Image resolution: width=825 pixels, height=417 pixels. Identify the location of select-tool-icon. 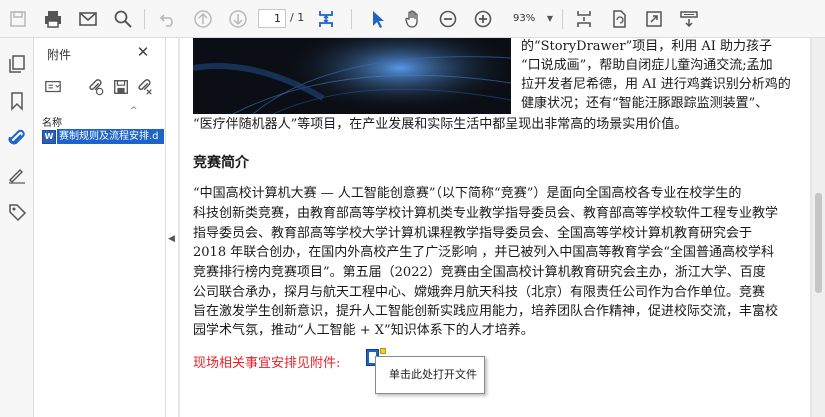
(378, 19).